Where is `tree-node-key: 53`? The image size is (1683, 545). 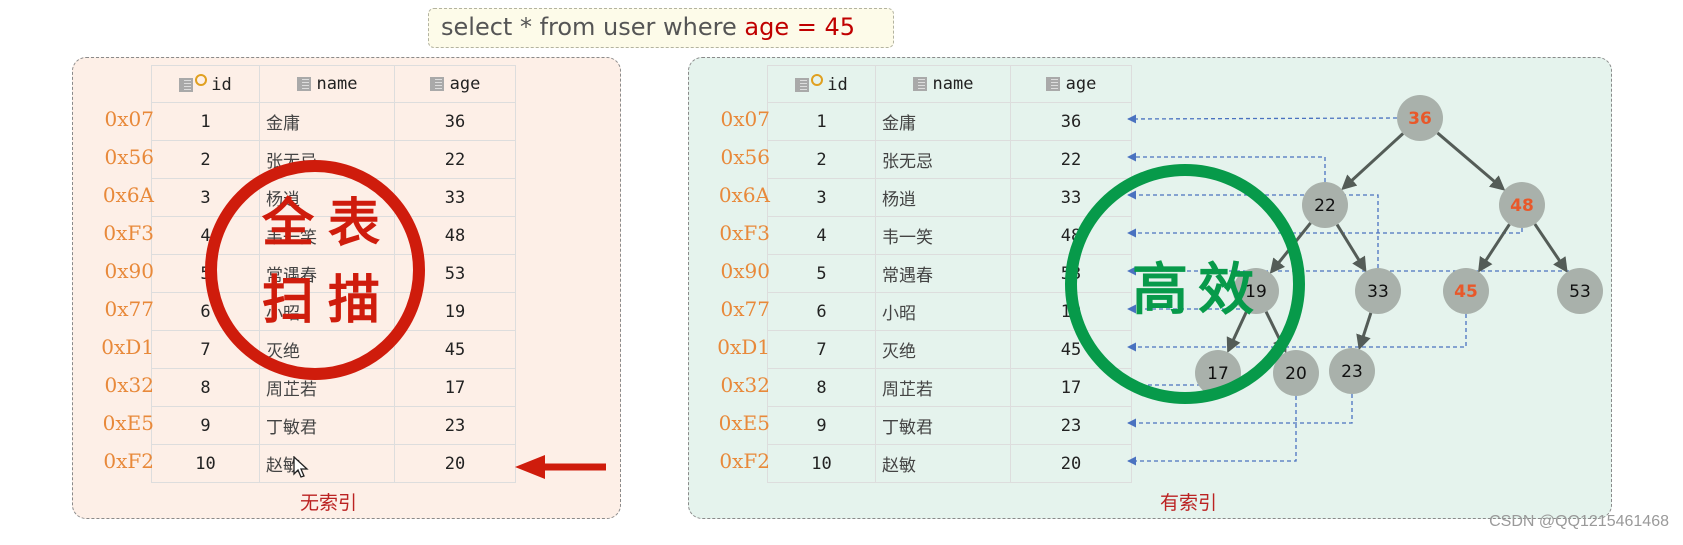 tree-node-key: 53 is located at coordinates (1580, 292).